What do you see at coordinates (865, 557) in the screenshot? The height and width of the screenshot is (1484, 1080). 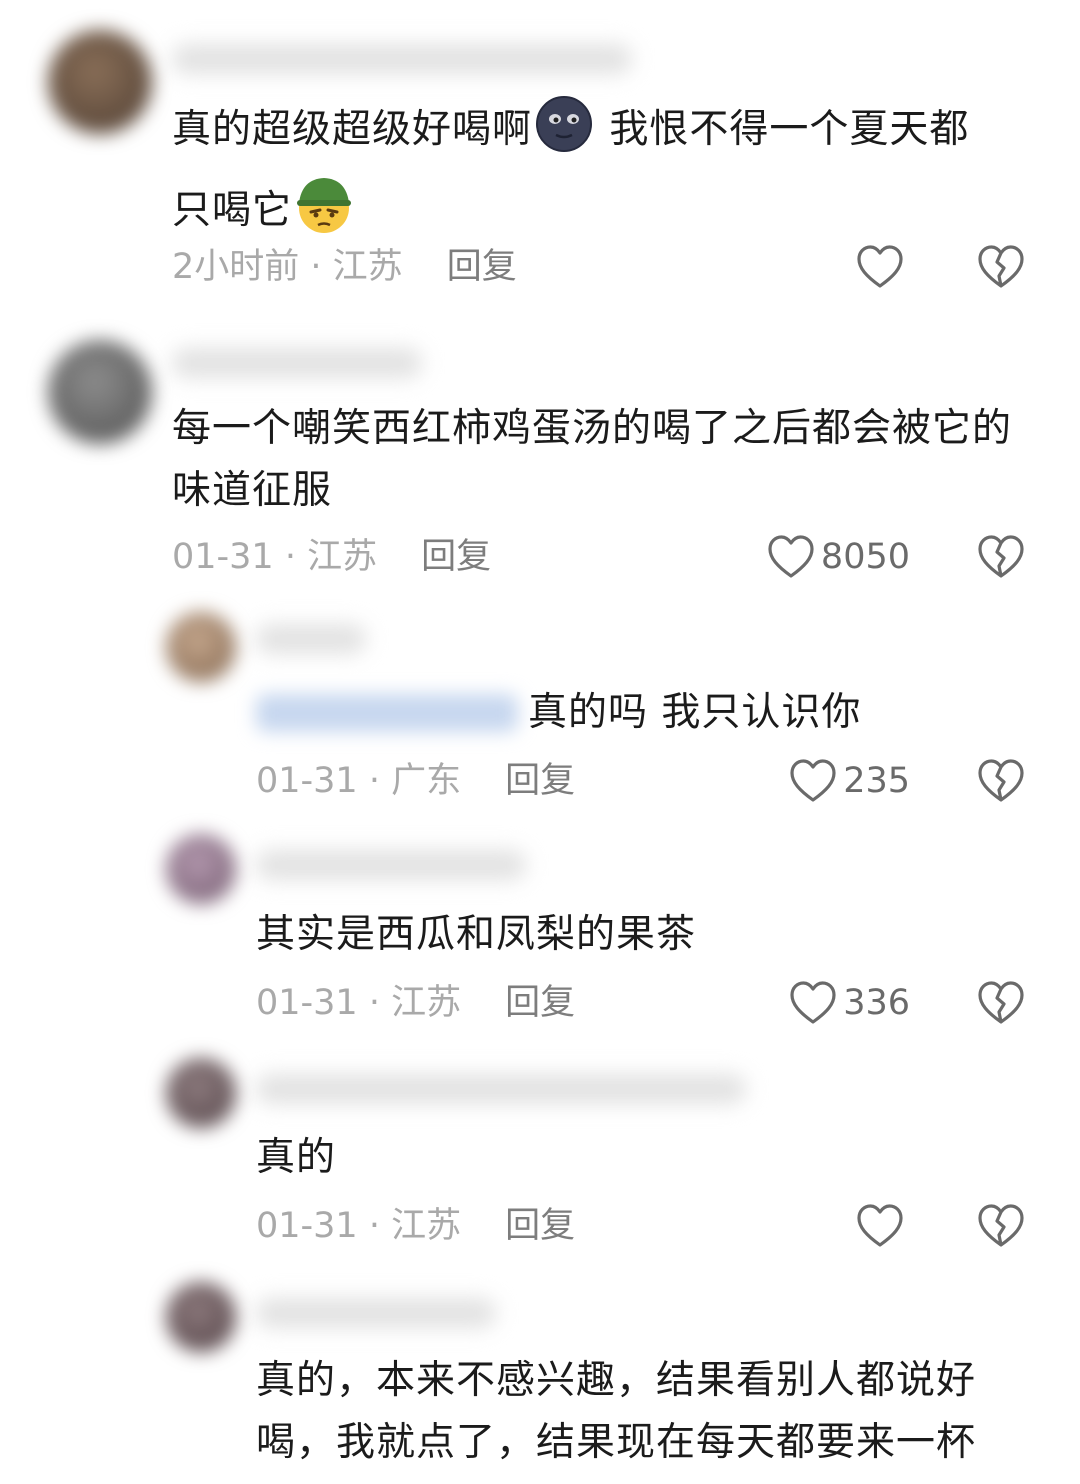 I see `like-count: 8050` at bounding box center [865, 557].